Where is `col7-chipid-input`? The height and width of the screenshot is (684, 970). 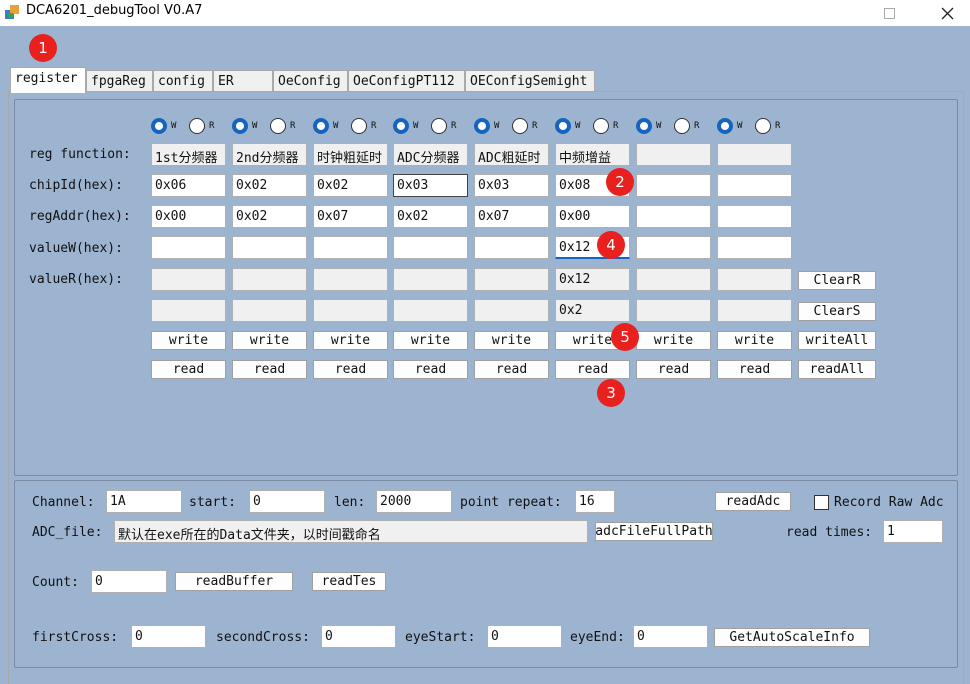
col7-chipid-input is located at coordinates (673, 185).